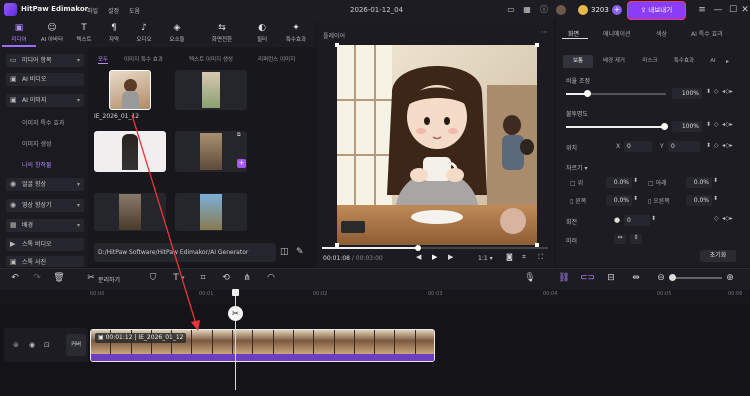 The image size is (750, 396). I want to click on annotation-arrow-head, so click(195, 325).